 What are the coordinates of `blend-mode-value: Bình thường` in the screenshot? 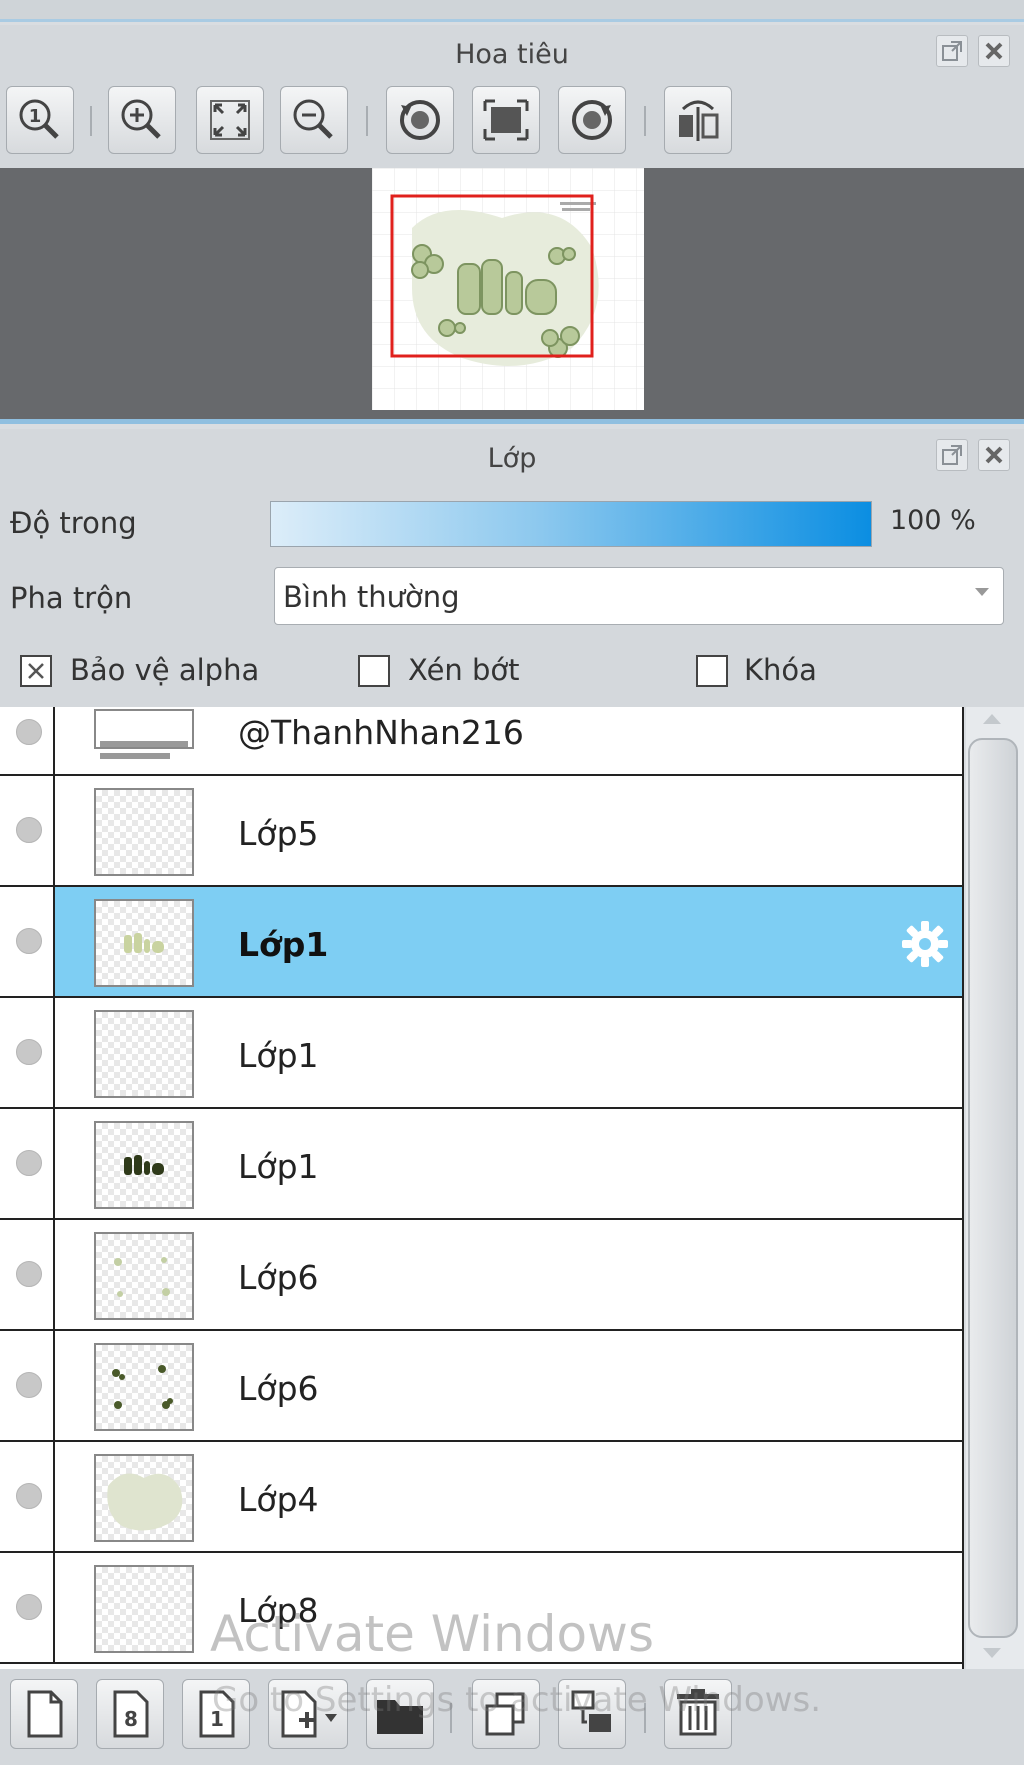 It's located at (371, 597).